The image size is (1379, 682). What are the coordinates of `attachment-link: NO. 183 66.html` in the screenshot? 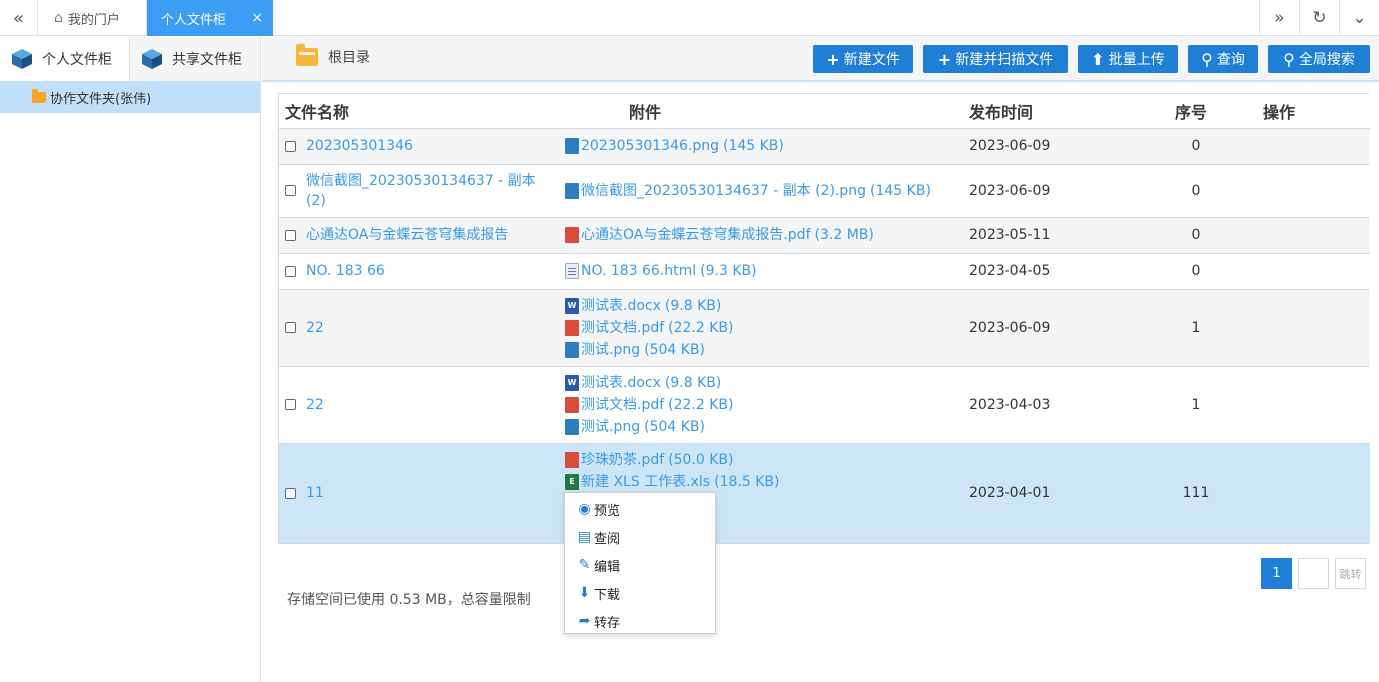 It's located at (638, 271).